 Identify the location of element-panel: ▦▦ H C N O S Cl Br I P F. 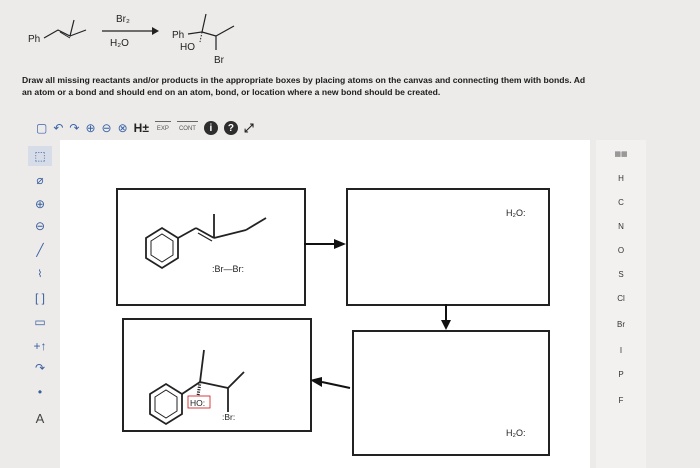
(621, 304).